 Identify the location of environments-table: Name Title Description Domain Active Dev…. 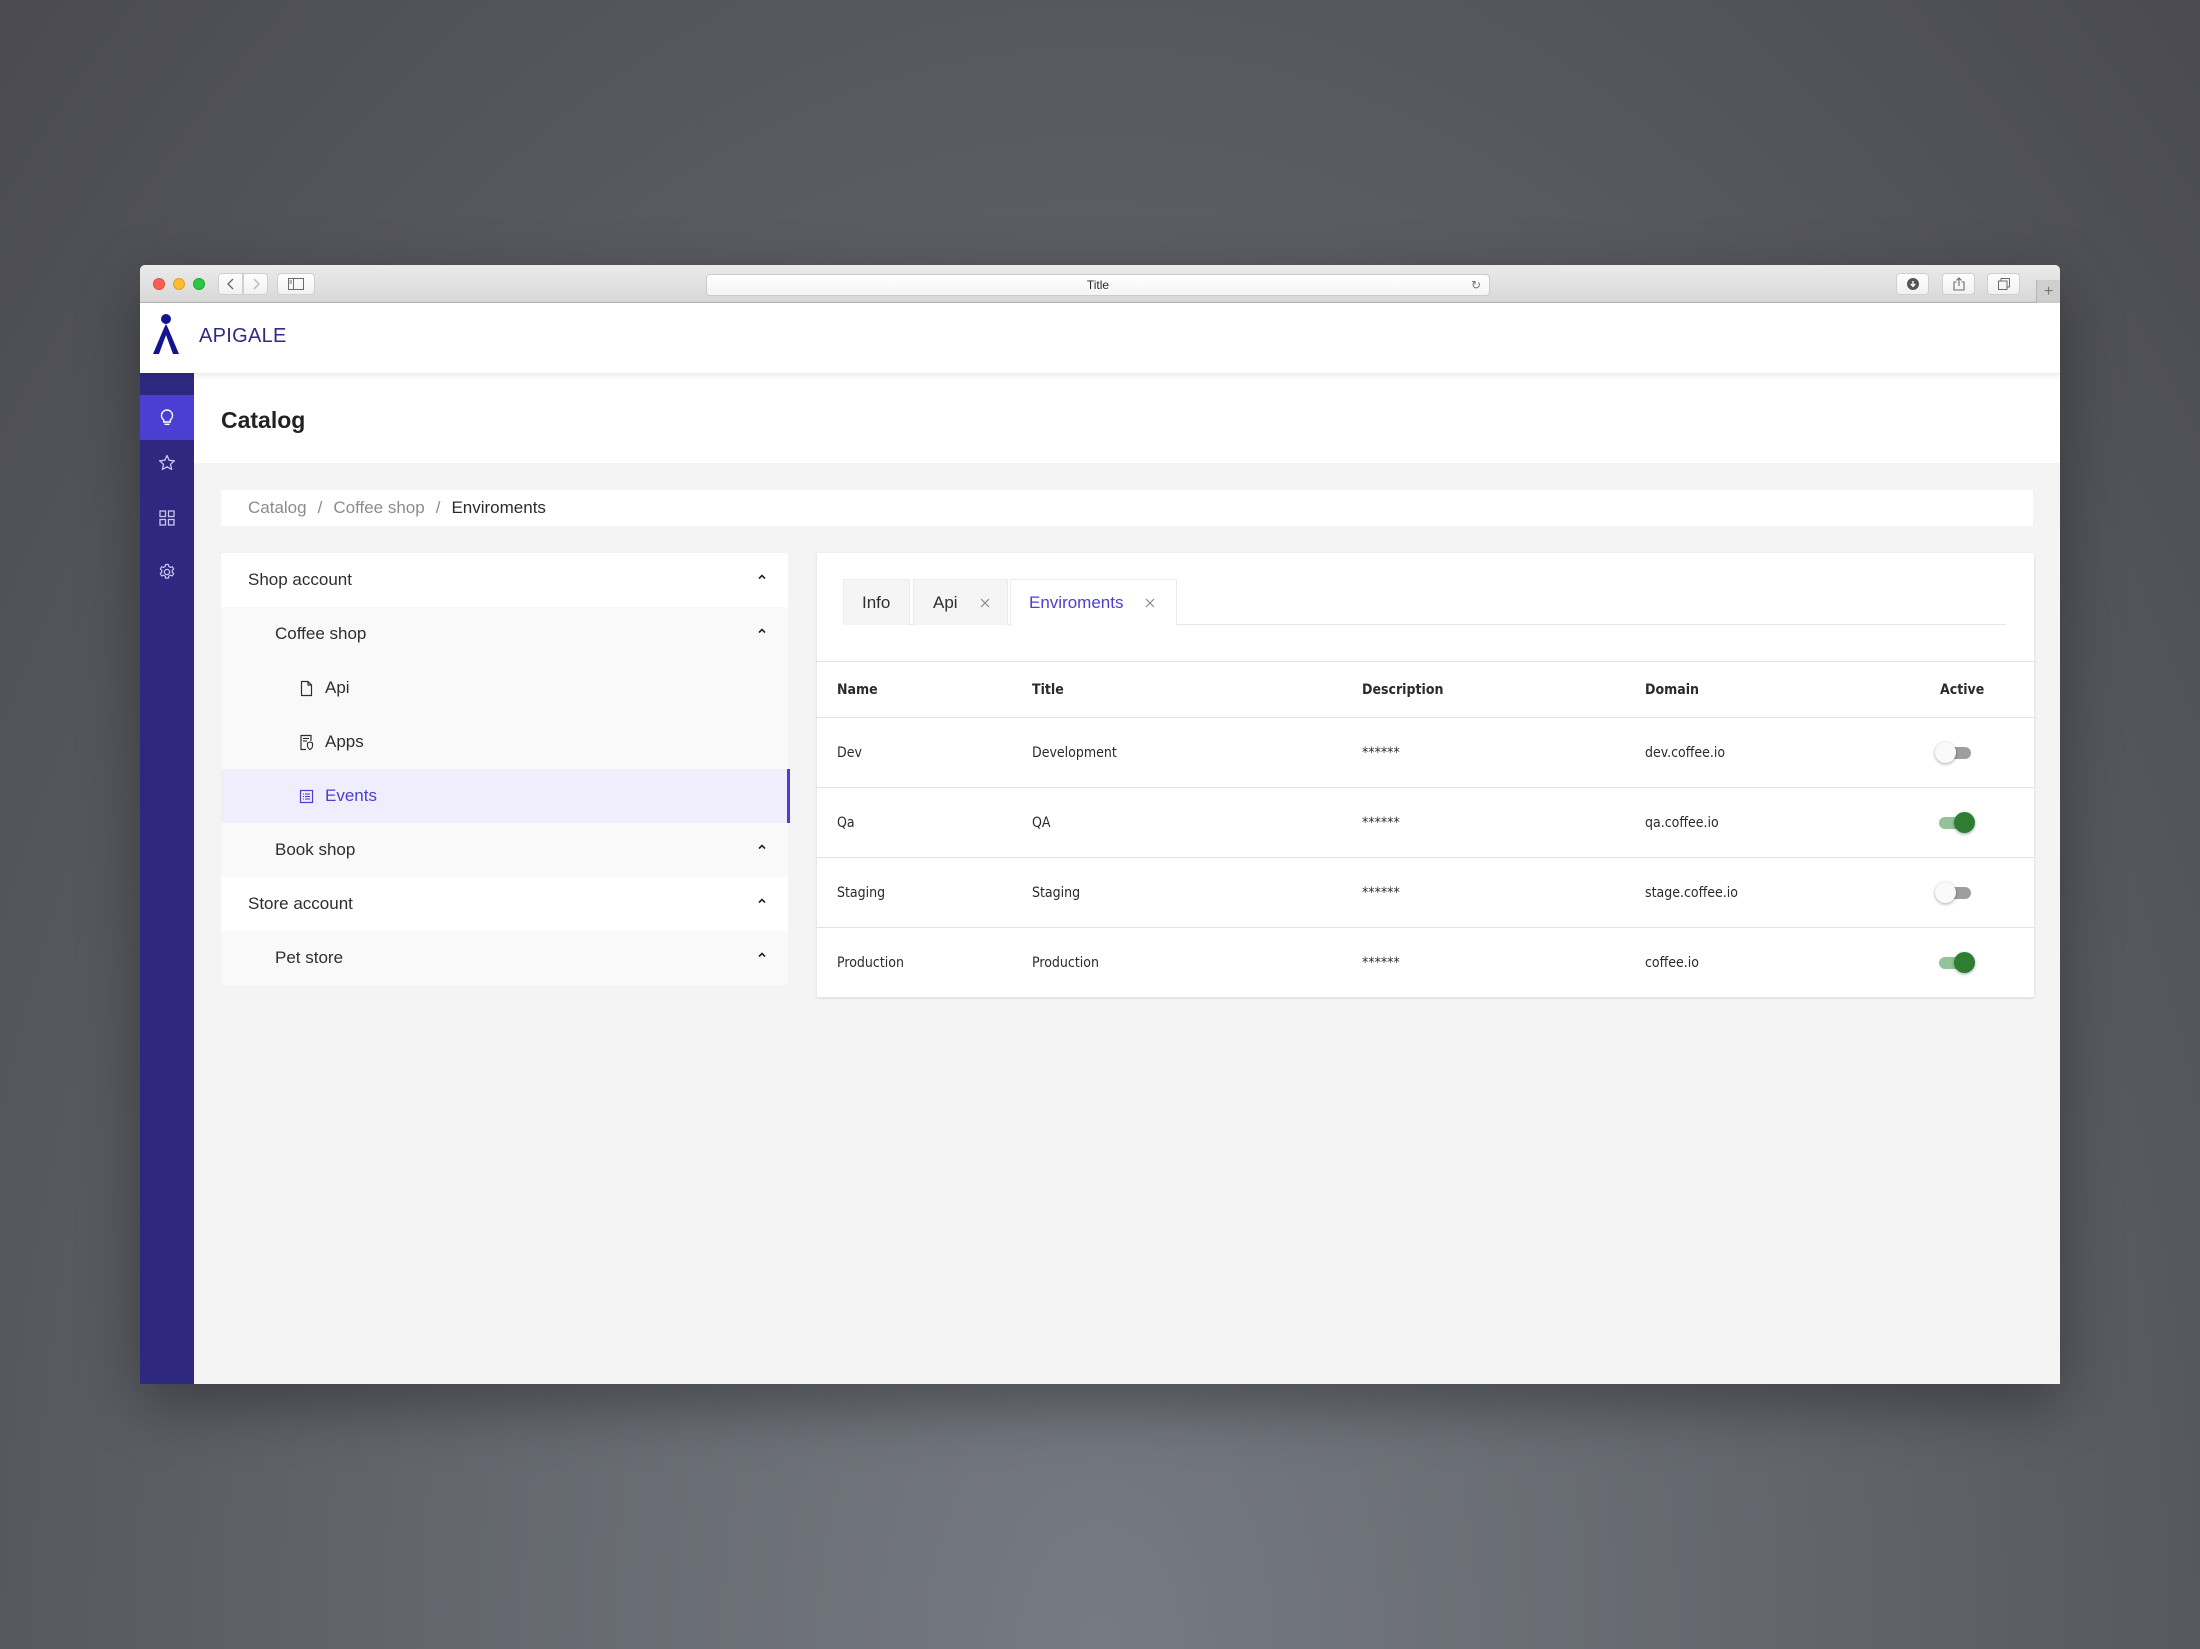
(1425, 829).